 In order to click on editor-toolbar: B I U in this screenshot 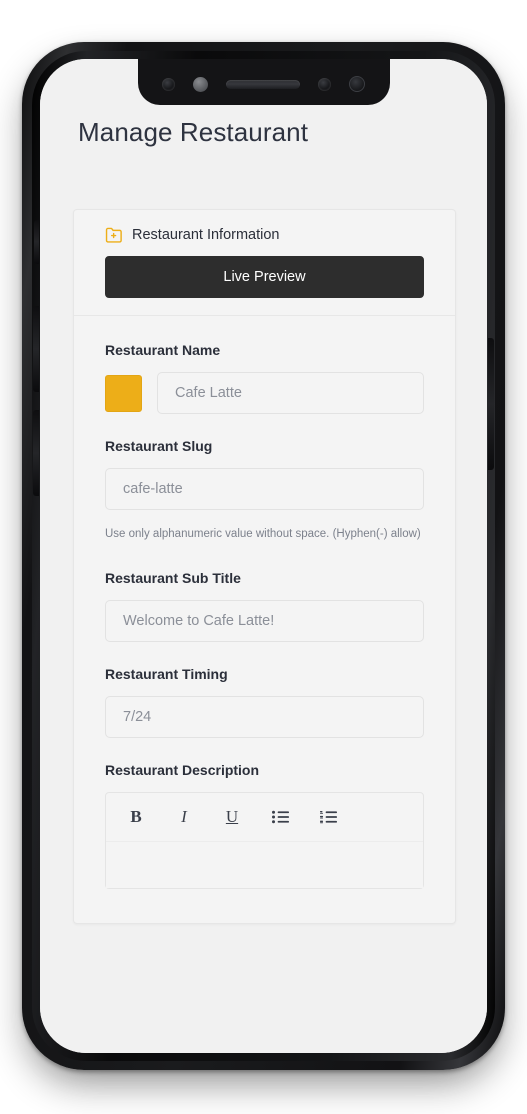, I will do `click(264, 817)`.